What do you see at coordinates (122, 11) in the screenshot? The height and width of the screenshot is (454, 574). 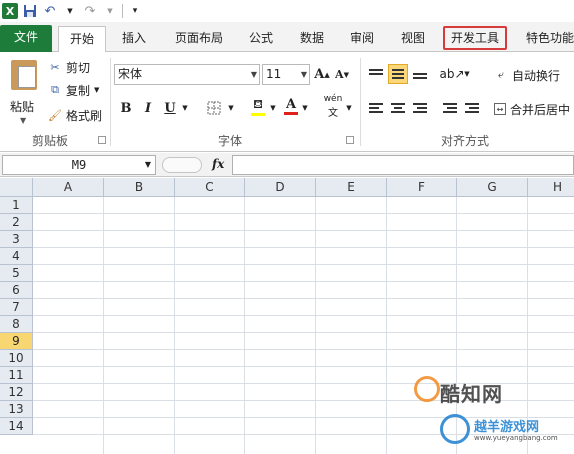 I see `toolbar-divider` at bounding box center [122, 11].